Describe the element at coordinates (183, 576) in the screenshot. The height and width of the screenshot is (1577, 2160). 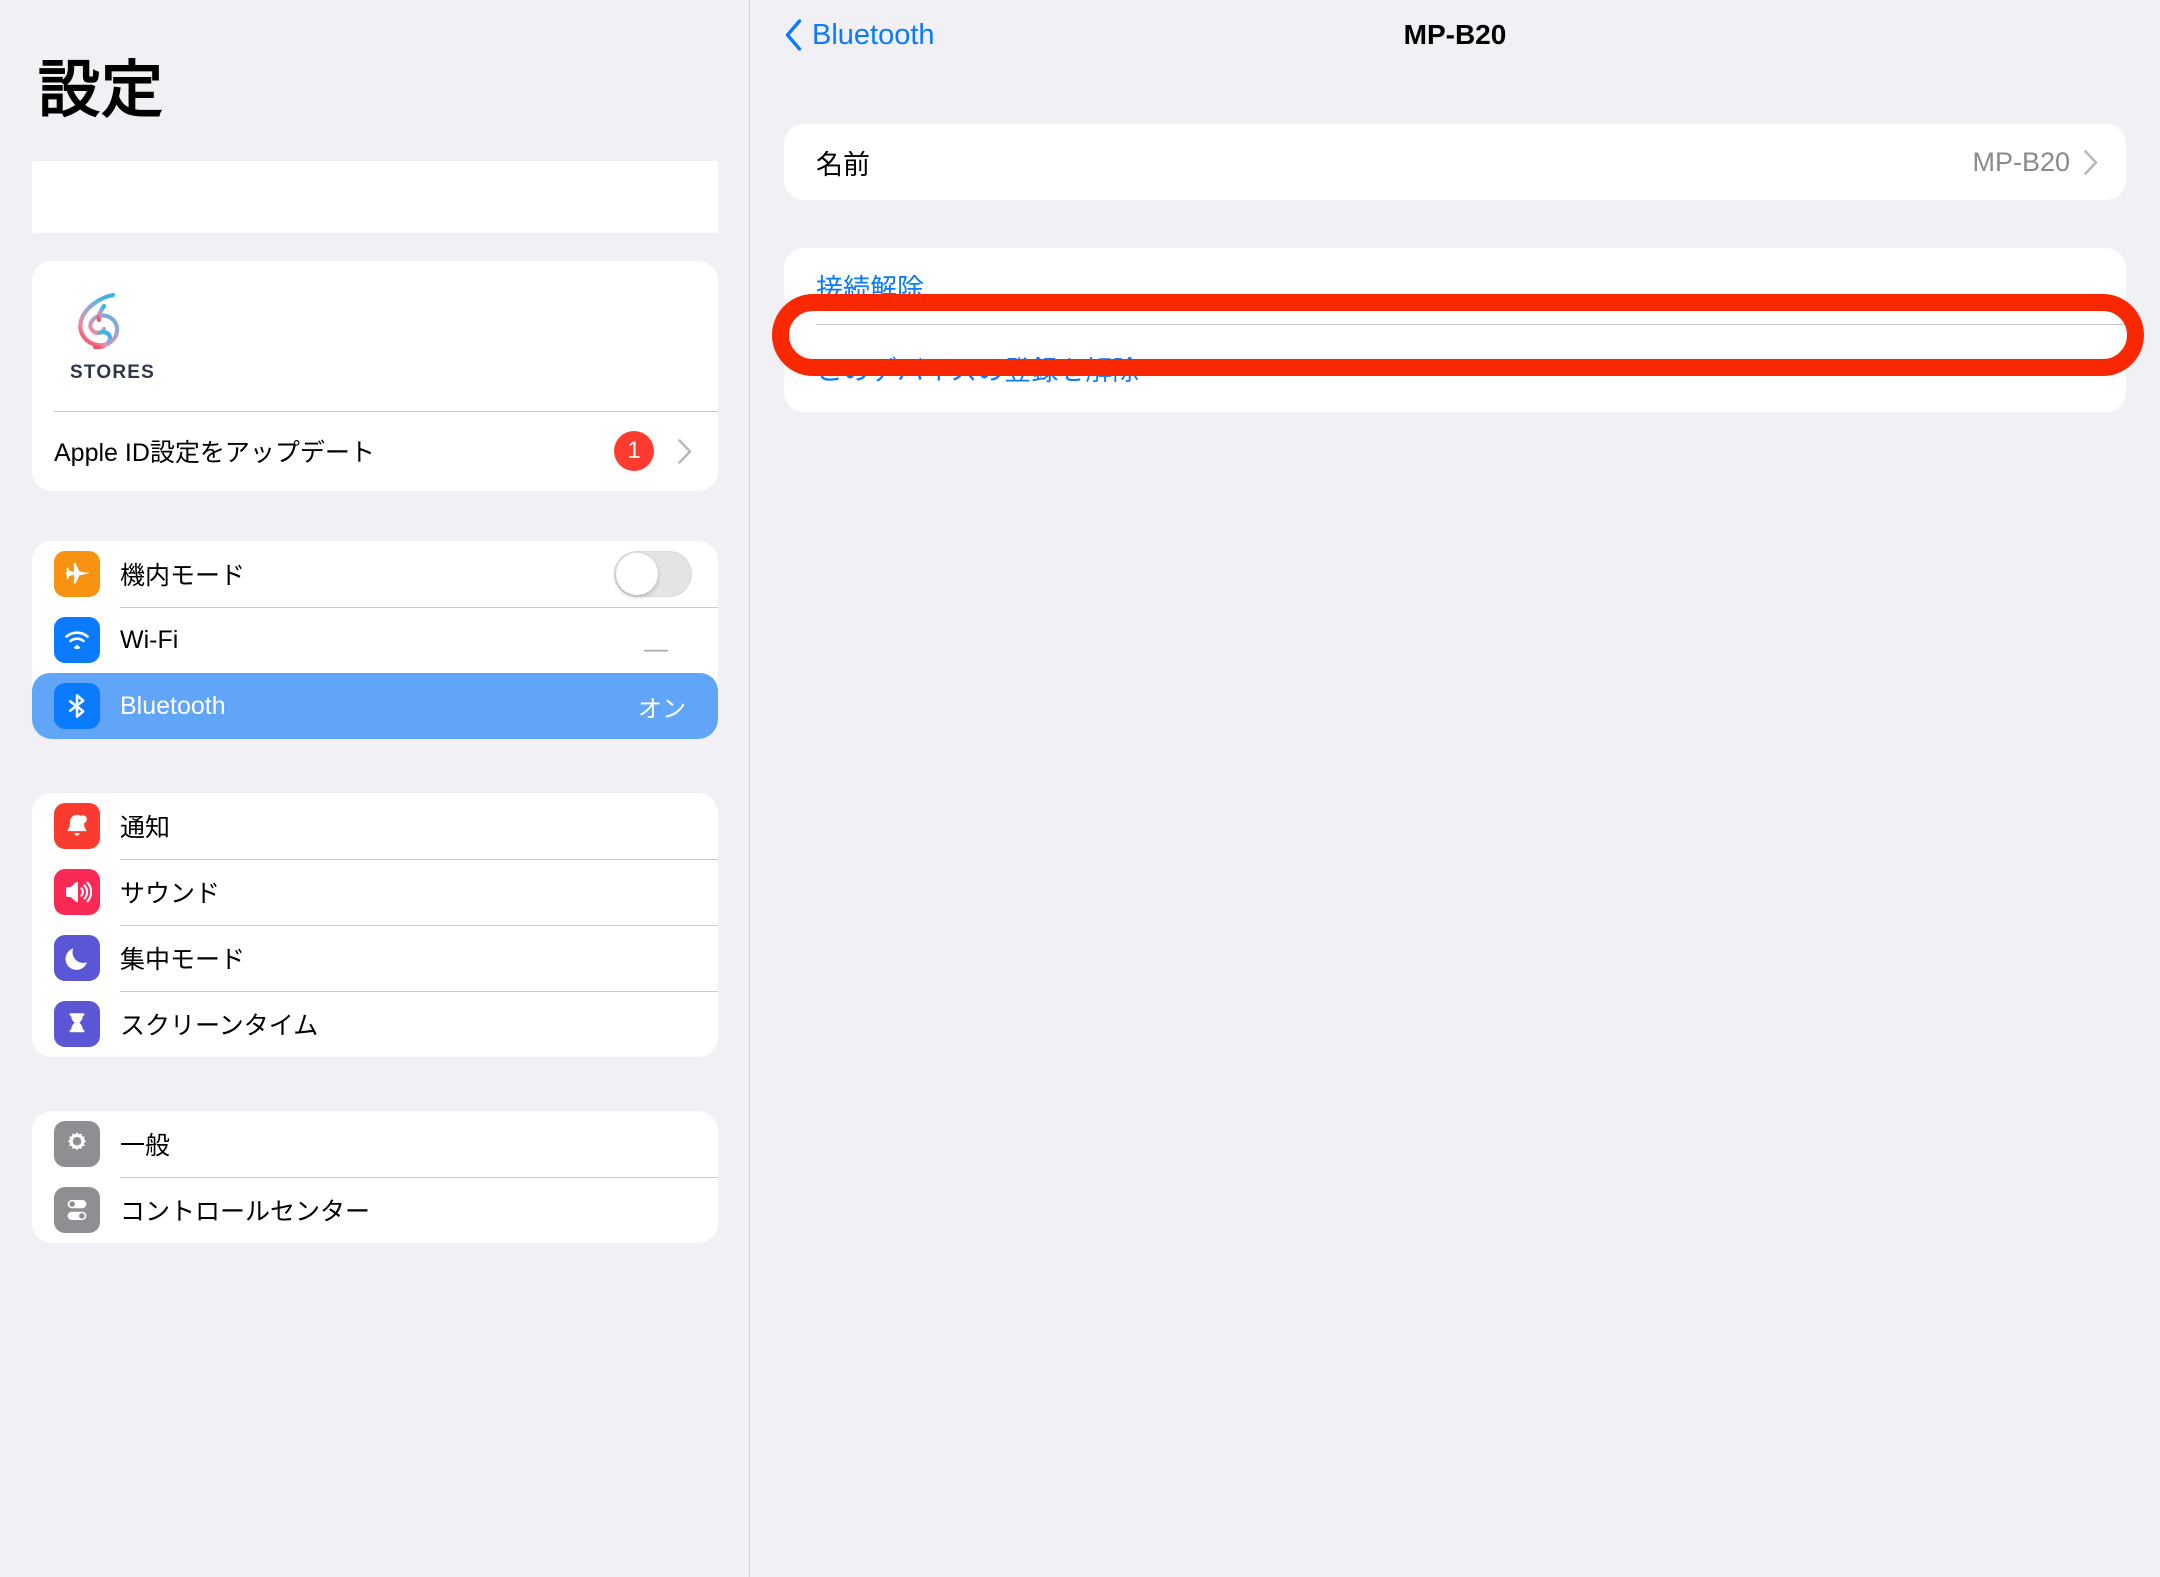
I see `sidebar-item-label: 機内モード` at that location.